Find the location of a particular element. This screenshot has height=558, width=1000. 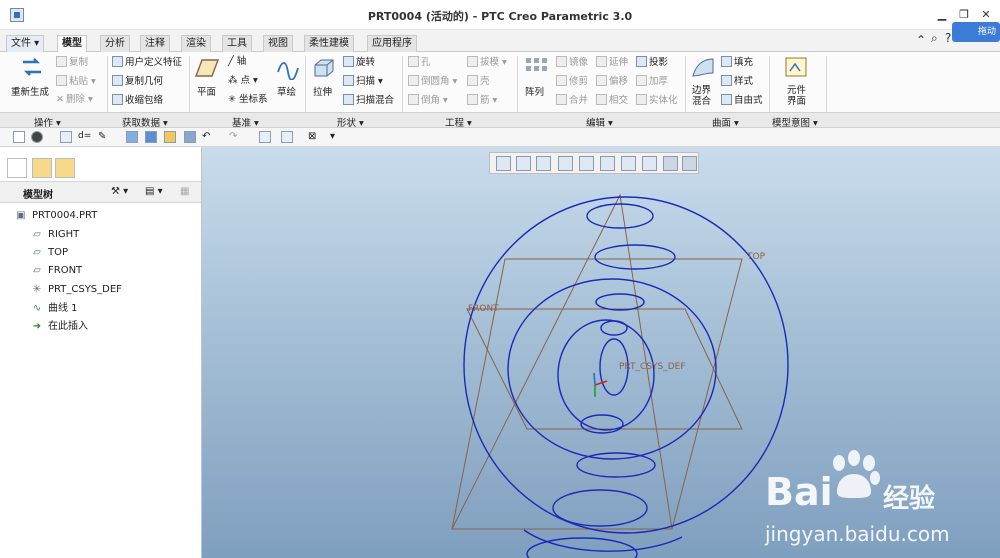

tree-item-curve: ∿ 曲线 1 is located at coordinates (54, 309).